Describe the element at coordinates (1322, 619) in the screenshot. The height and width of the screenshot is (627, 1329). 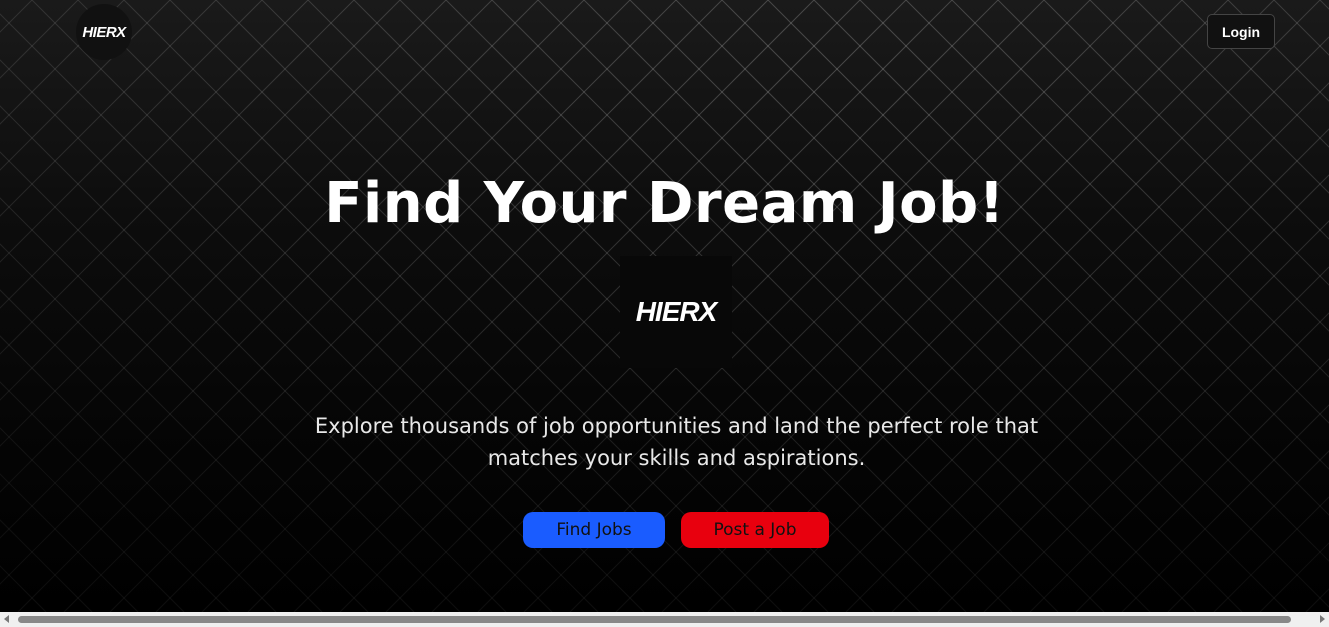
I see `scroll-right-arrow-icon` at that location.